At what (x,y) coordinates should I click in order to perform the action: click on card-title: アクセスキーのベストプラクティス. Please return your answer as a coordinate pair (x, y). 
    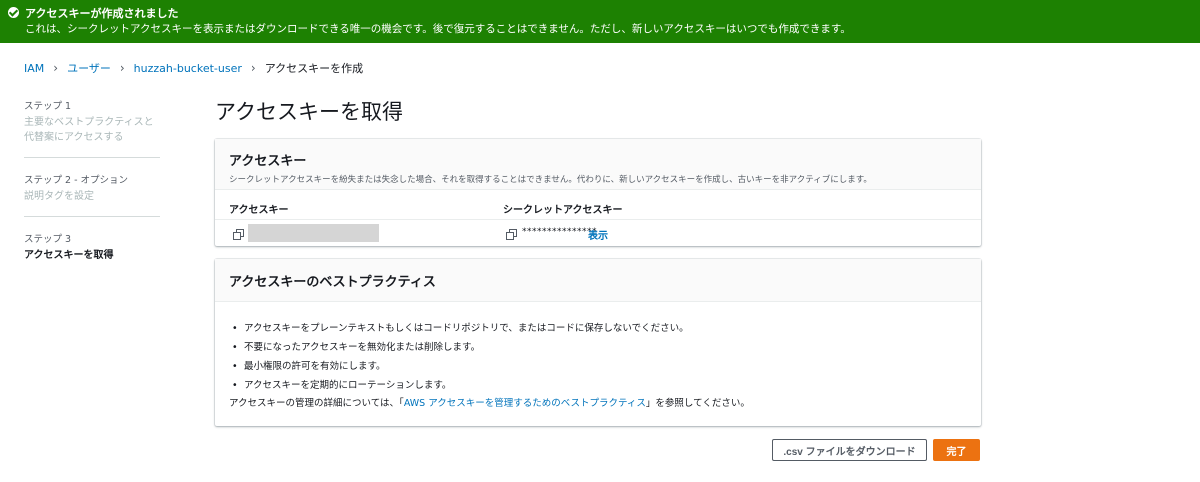
    Looking at the image, I should click on (332, 282).